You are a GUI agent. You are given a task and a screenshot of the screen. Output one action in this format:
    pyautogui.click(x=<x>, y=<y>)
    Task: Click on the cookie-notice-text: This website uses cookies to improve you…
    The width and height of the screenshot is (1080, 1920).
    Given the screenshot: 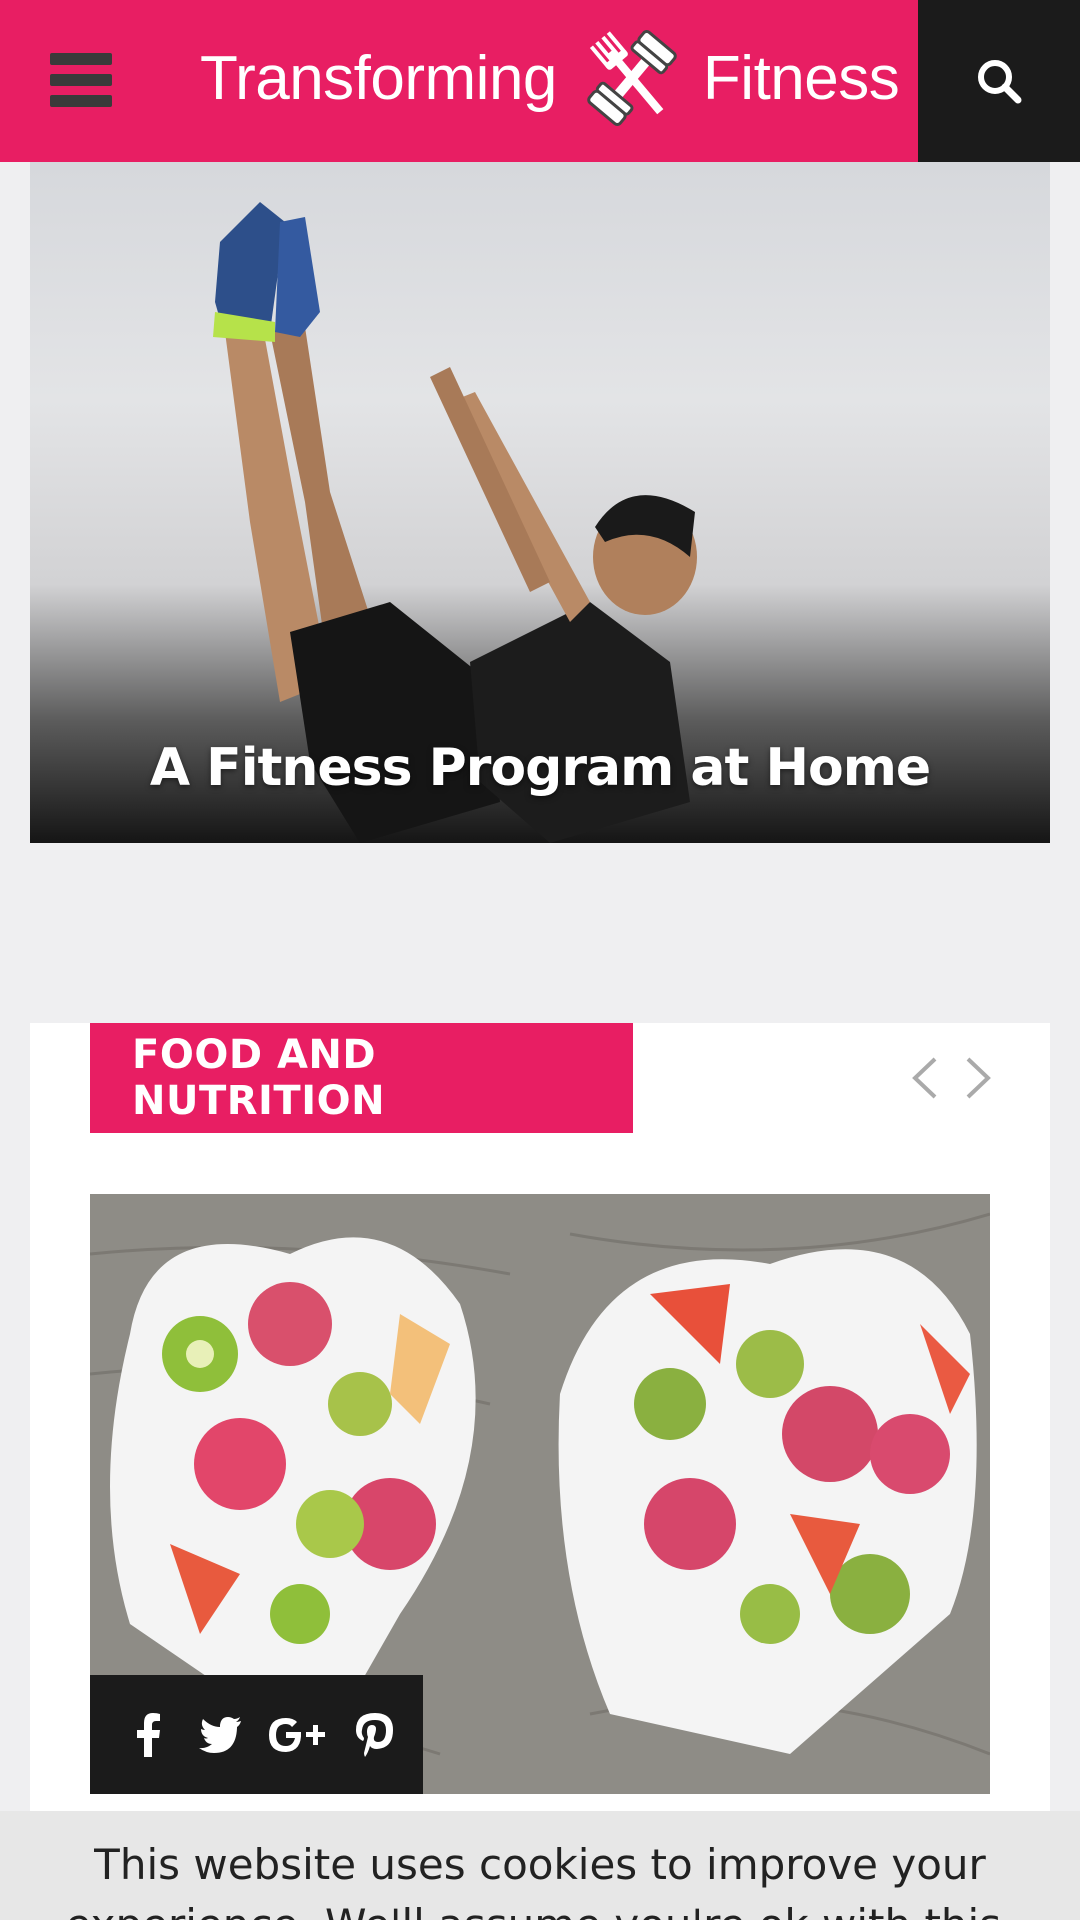 What is the action you would take?
    pyautogui.click(x=540, y=1880)
    